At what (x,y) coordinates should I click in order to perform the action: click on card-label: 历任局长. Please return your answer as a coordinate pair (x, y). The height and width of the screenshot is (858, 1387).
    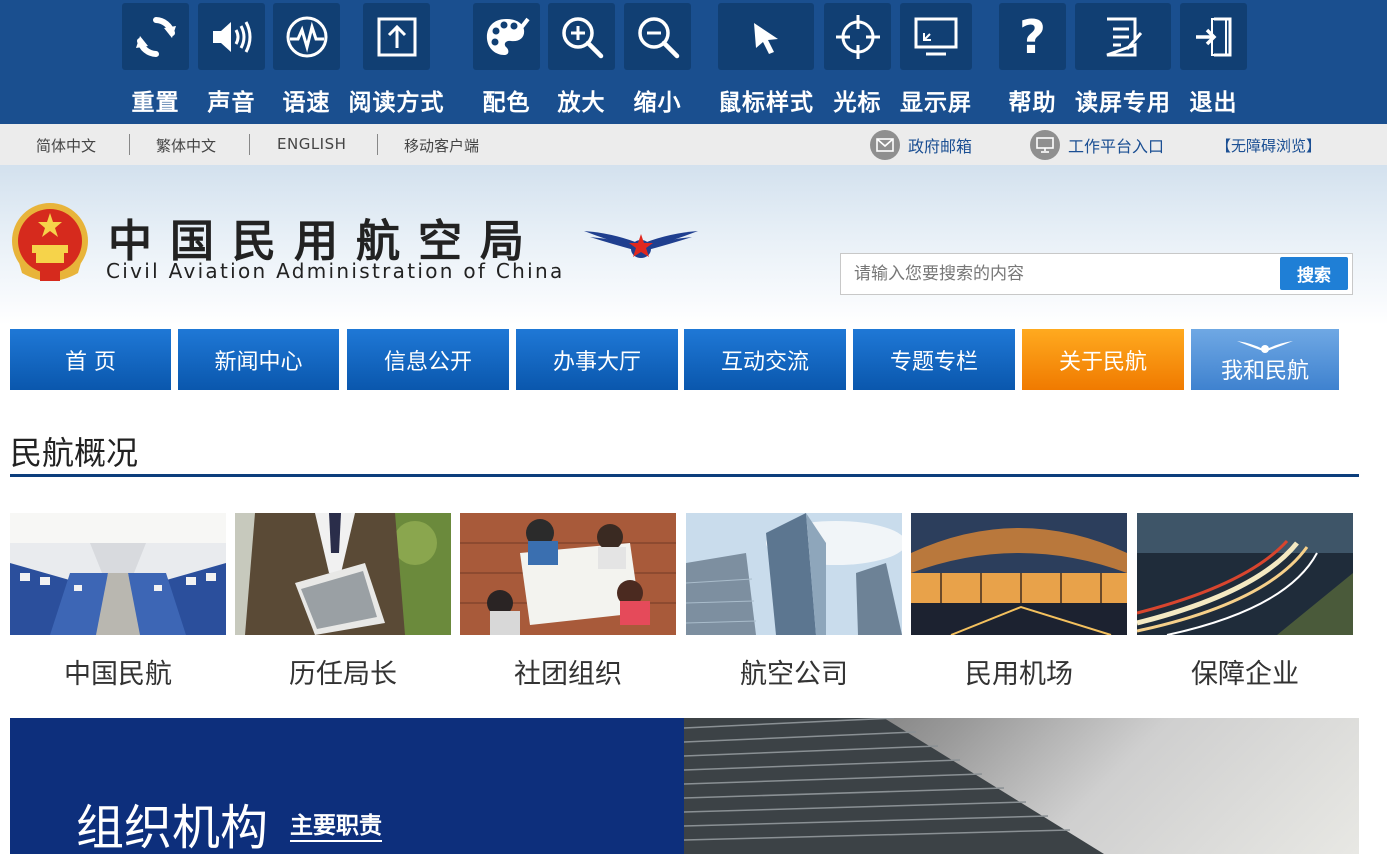
    Looking at the image, I should click on (343, 674).